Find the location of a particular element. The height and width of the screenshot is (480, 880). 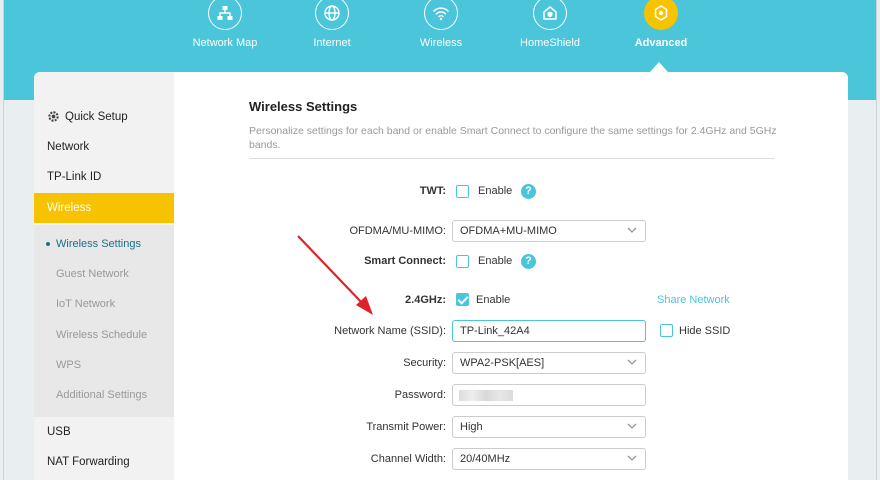

sidebar-item-nat-forwarding: NAT Forwarding is located at coordinates (104, 462).